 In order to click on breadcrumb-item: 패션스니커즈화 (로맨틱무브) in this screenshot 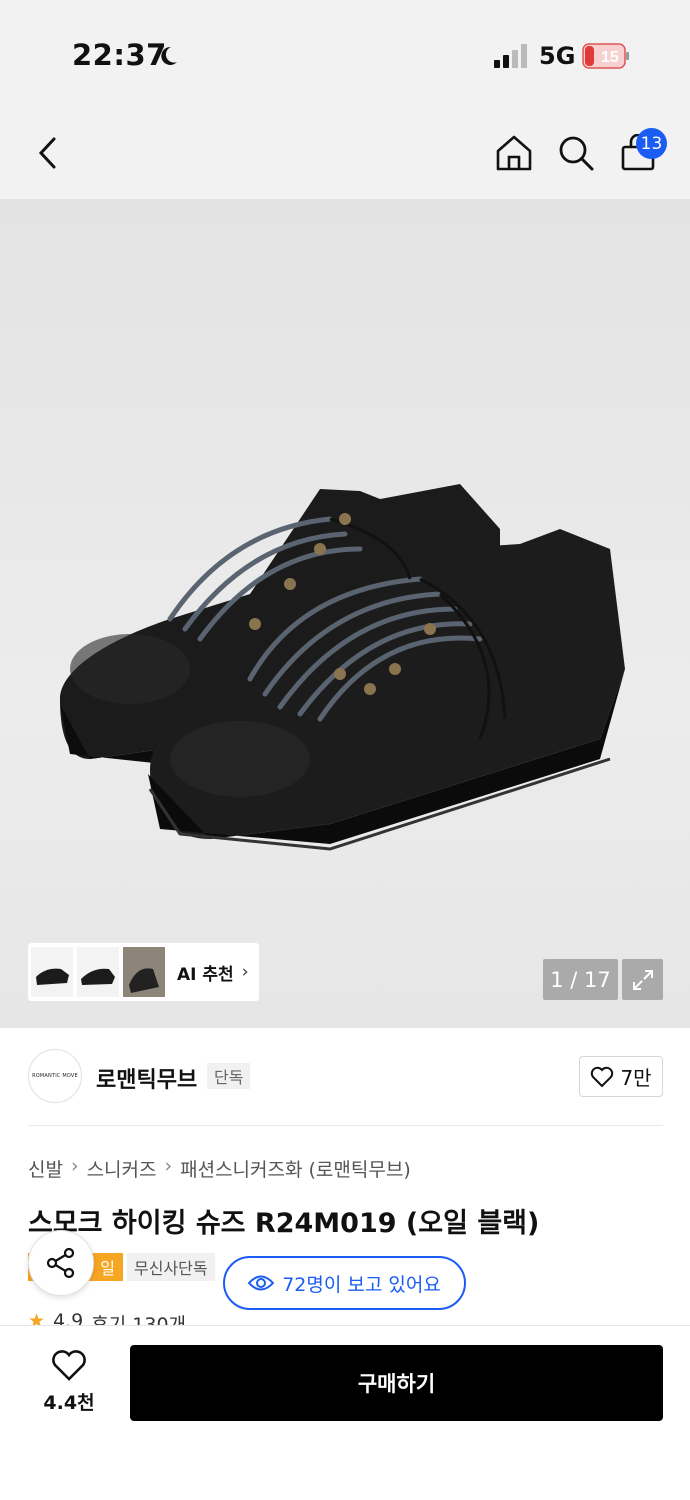, I will do `click(295, 1168)`.